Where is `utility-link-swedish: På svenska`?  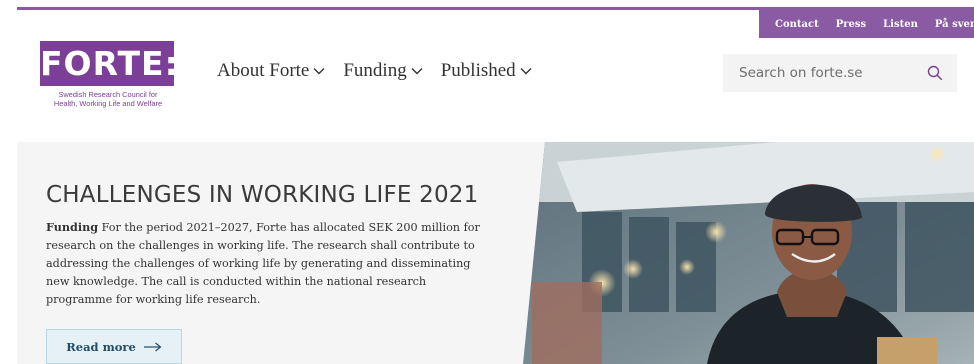
utility-link-swedish: På svenska is located at coordinates (954, 24).